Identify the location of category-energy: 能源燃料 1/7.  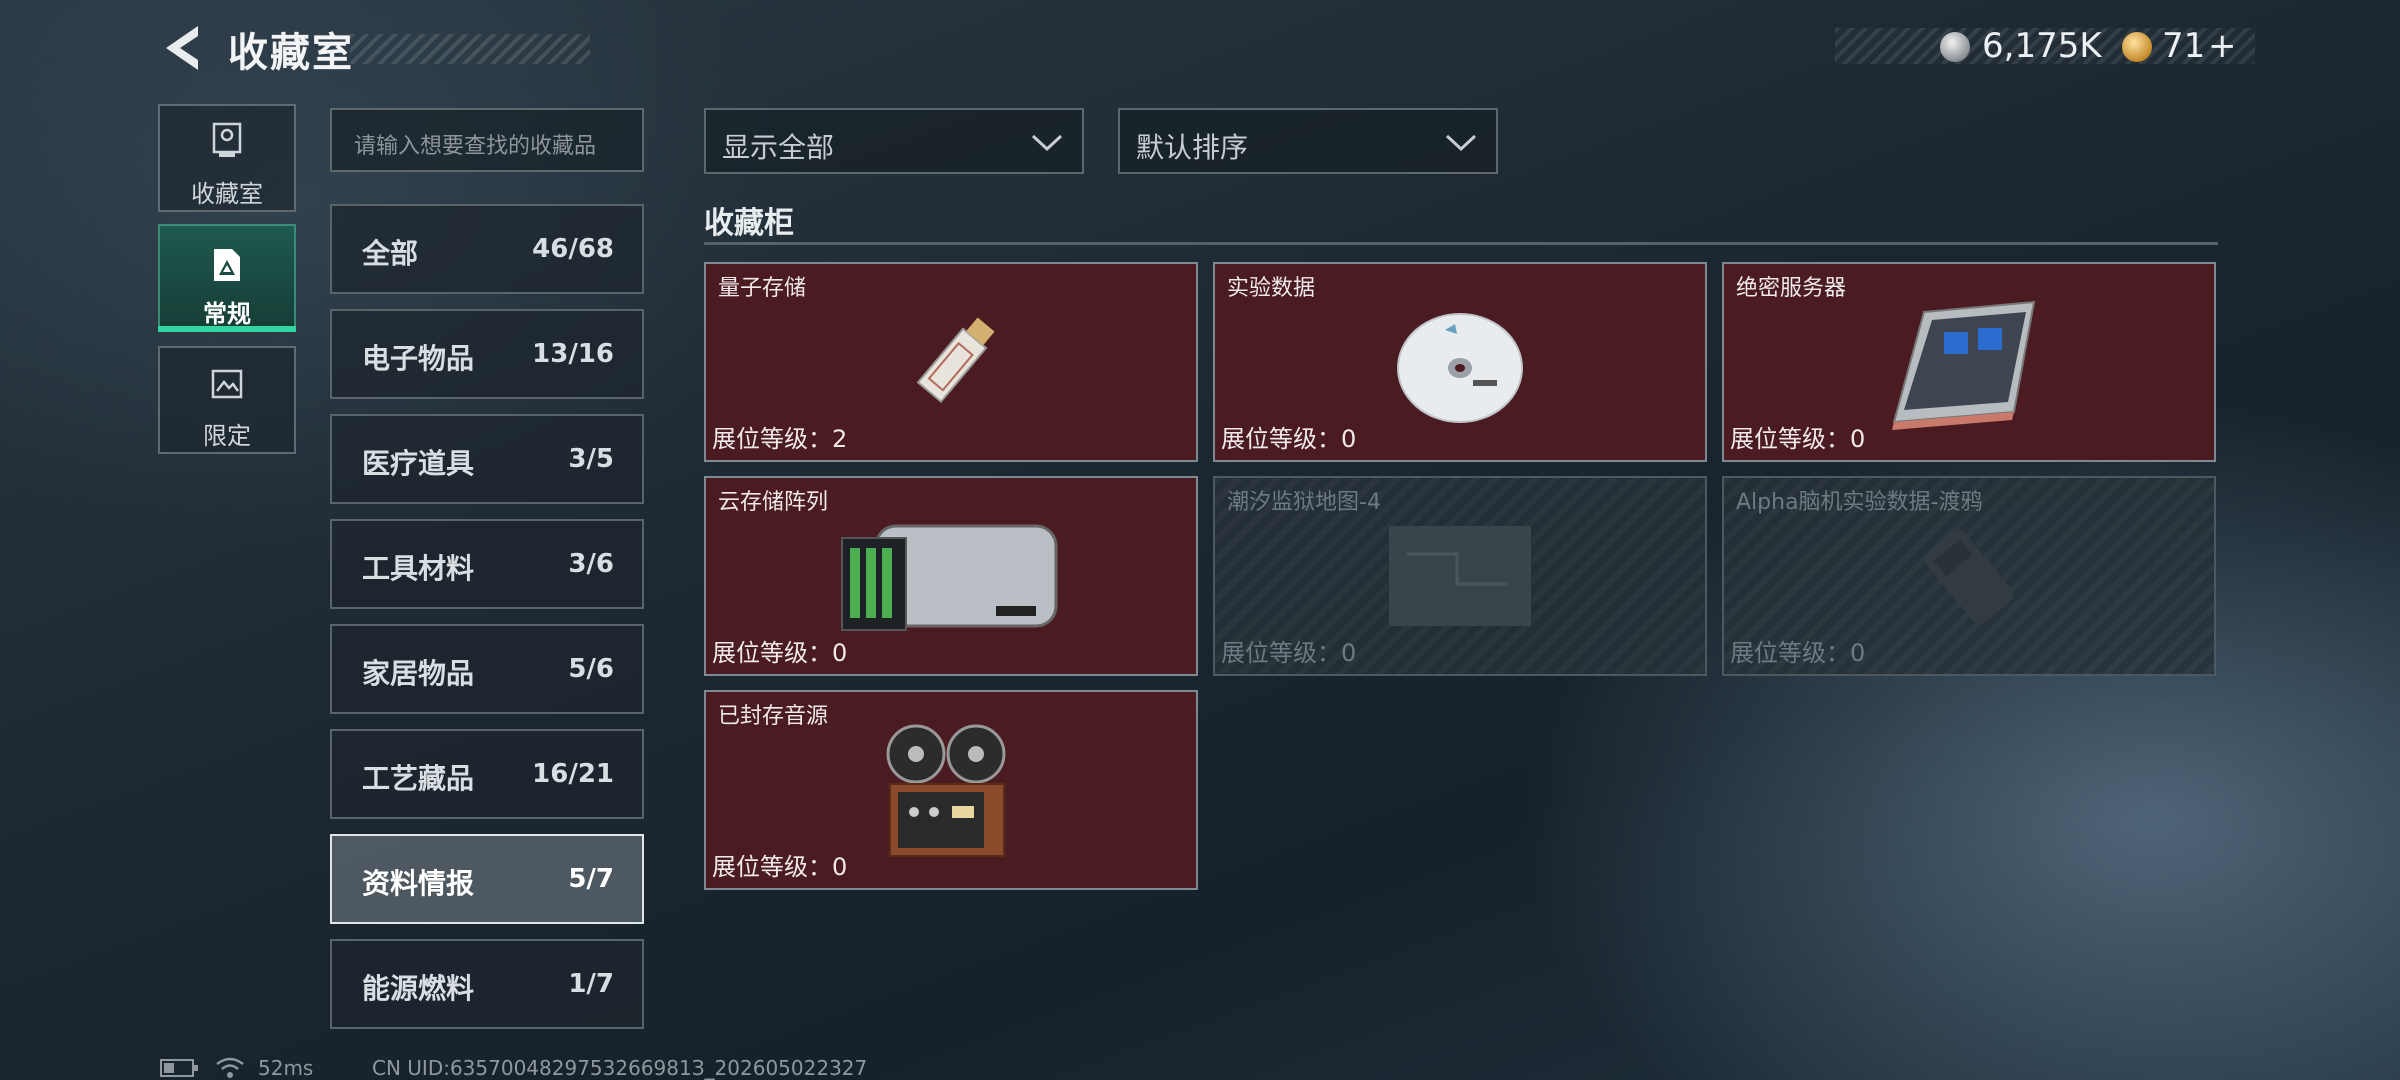
(487, 984).